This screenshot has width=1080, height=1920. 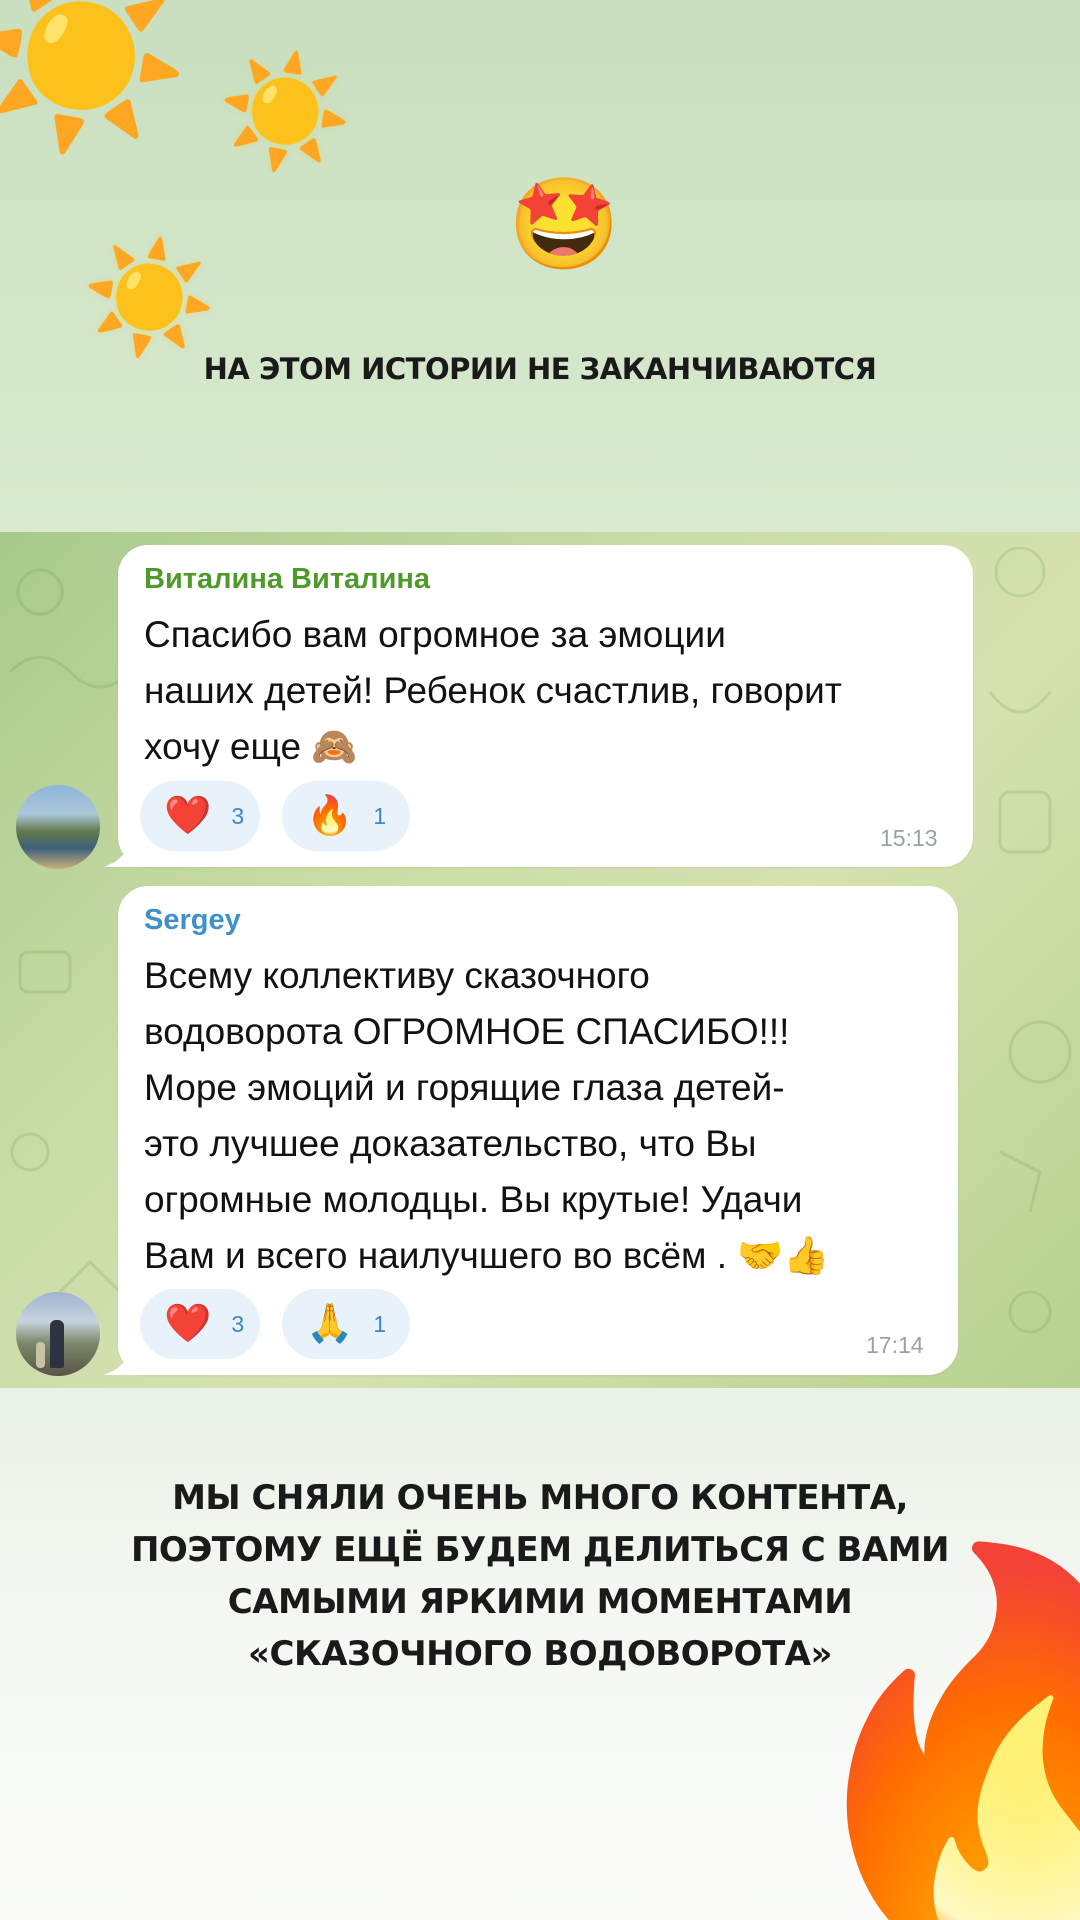 What do you see at coordinates (285, 111) in the screenshot?
I see `sun-medium-sticker: ☀️` at bounding box center [285, 111].